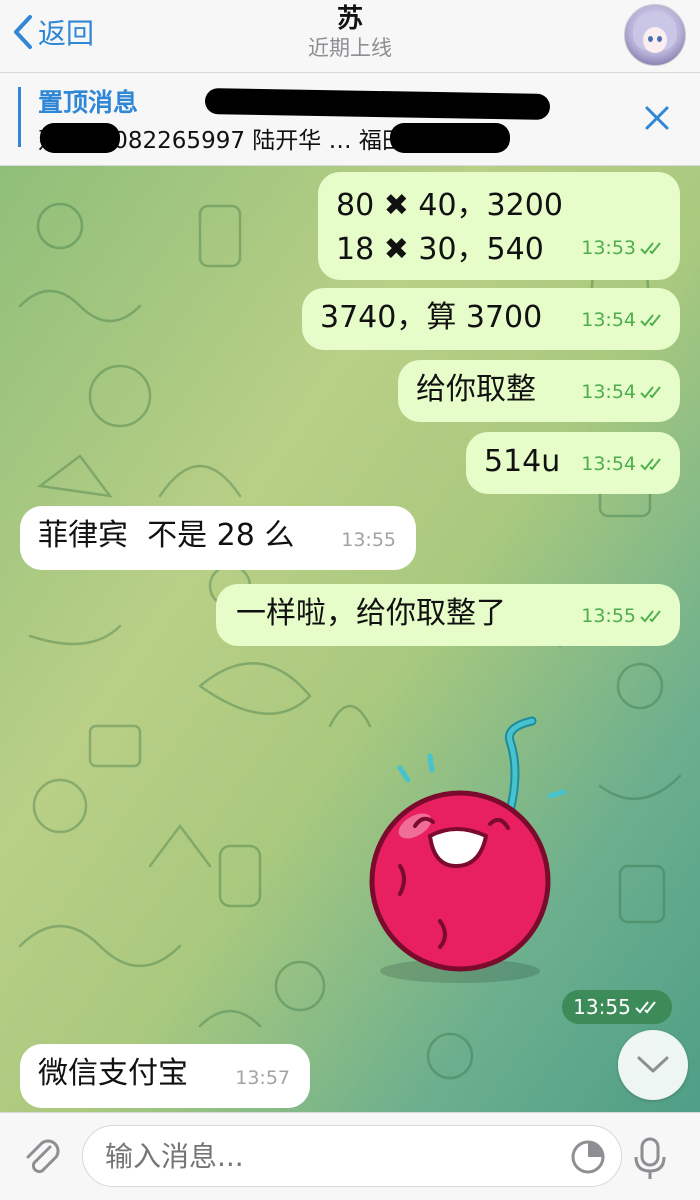 This screenshot has height=1200, width=700. What do you see at coordinates (491, 319) in the screenshot?
I see `outgoing-message: 3740，算 3700 13:54` at bounding box center [491, 319].